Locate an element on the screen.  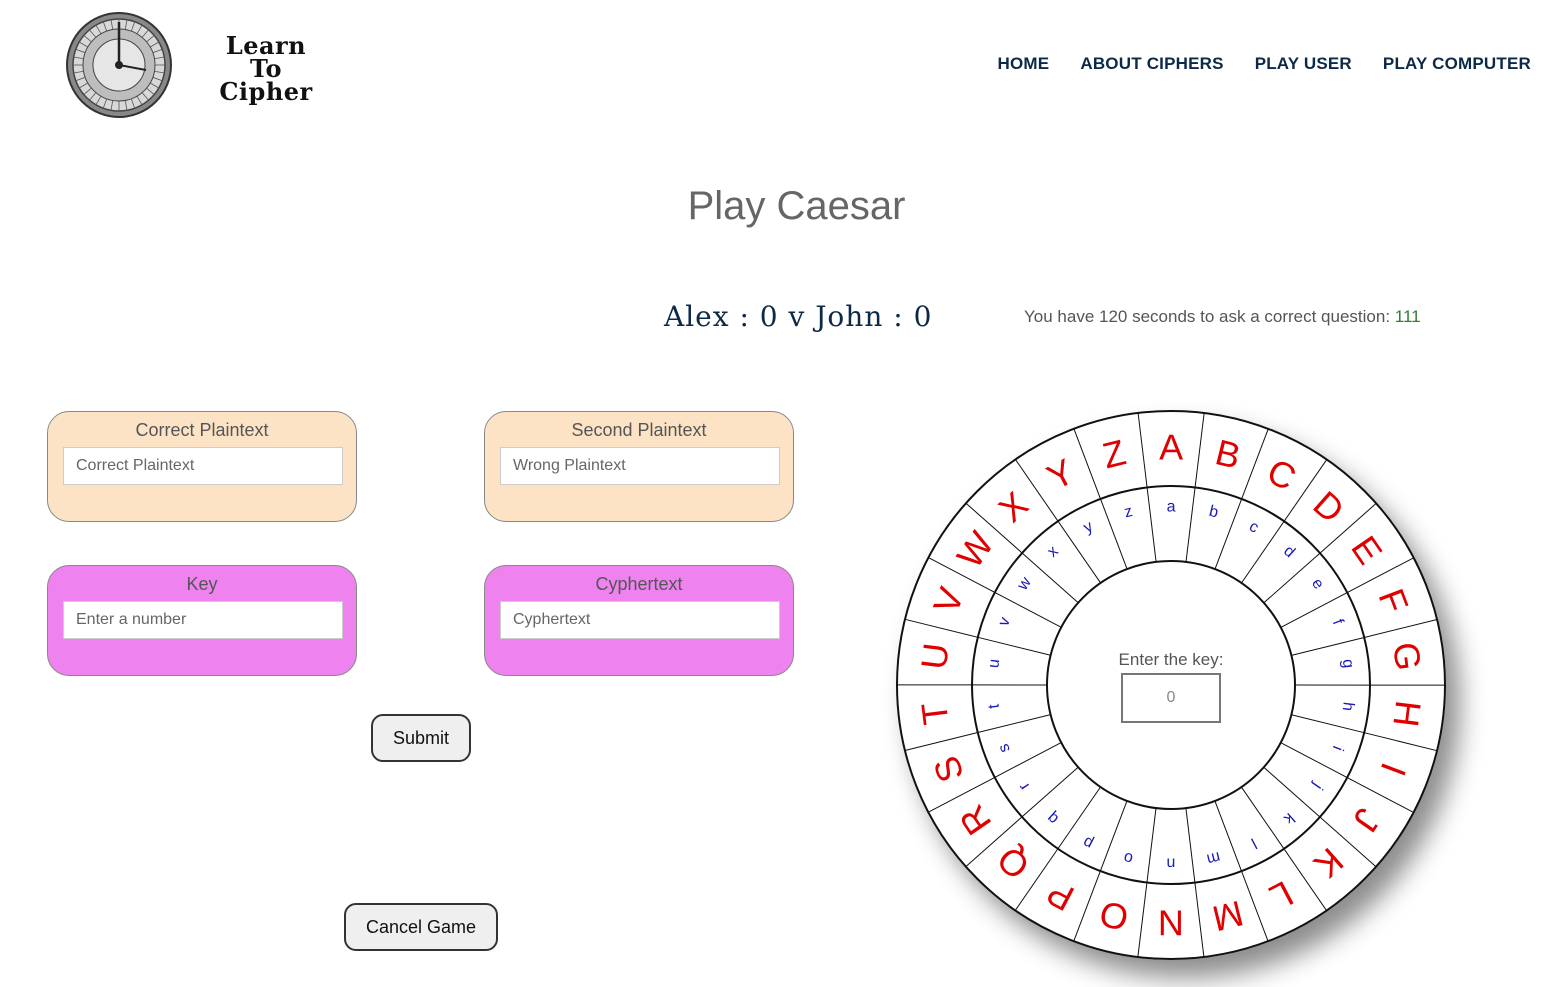
wheel-key-box: Enter the key: is located at coordinates (1171, 686).